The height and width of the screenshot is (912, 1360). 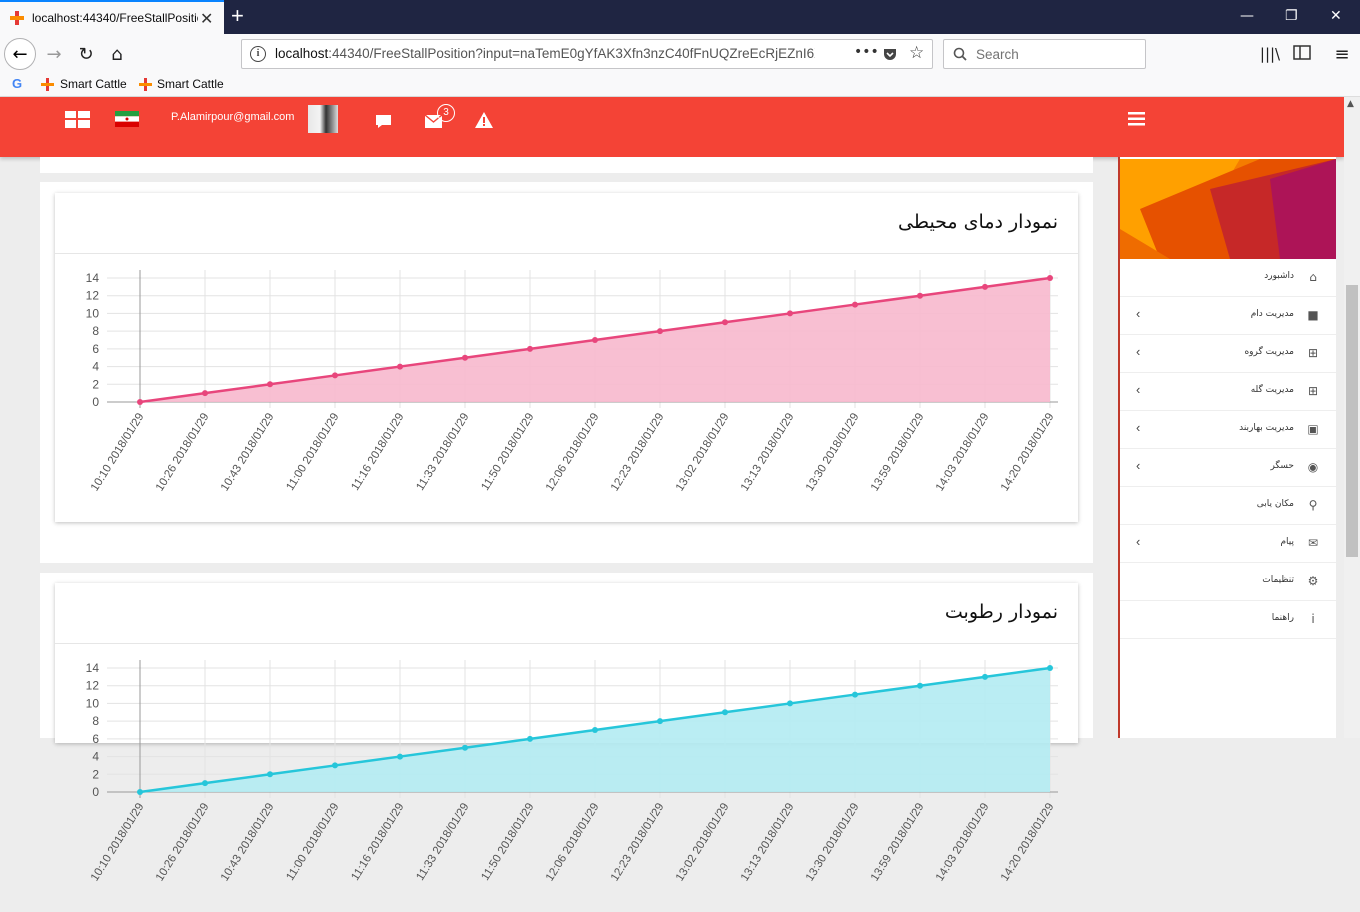 I want to click on sidebar-item: مدیریت دام ■ ‹, so click(x=1228, y=316).